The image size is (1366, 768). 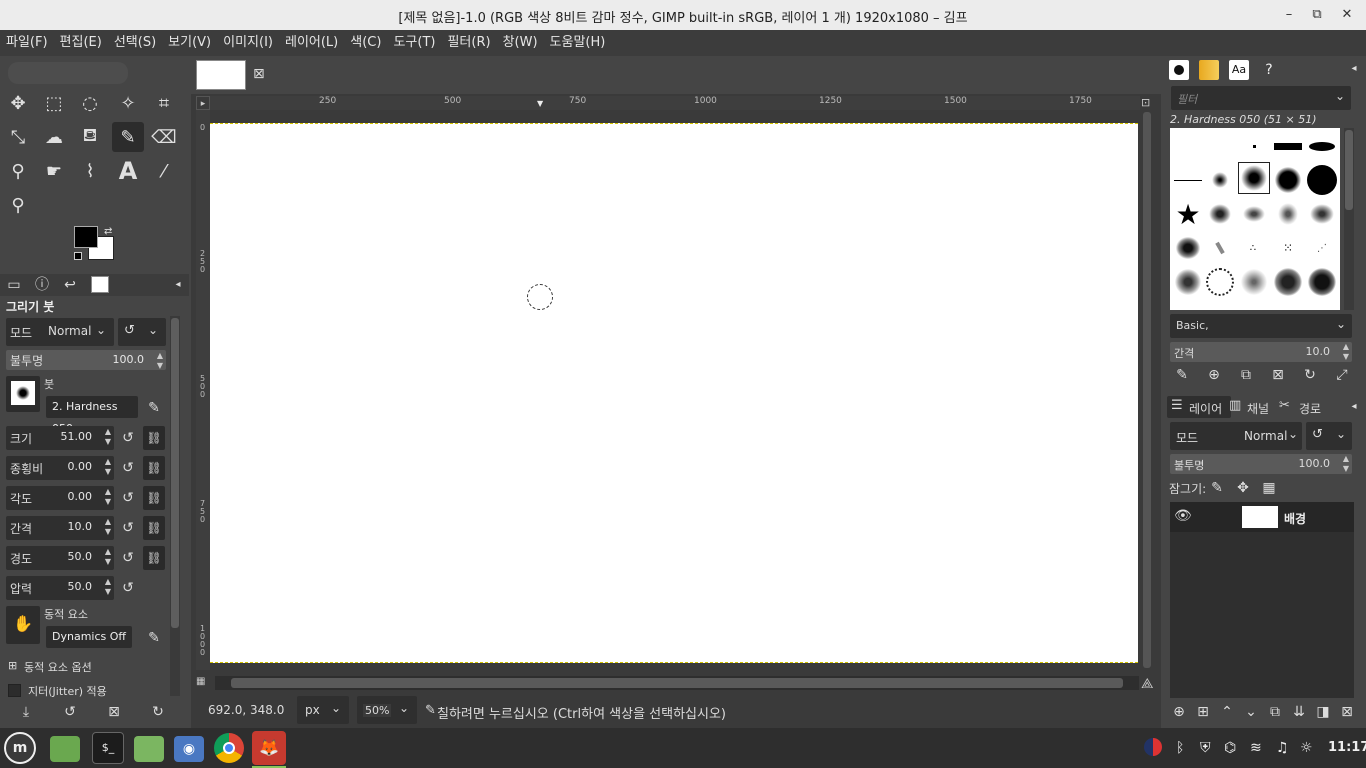 What do you see at coordinates (128, 137) in the screenshot?
I see `paintbrush-tool-icon: ✎` at bounding box center [128, 137].